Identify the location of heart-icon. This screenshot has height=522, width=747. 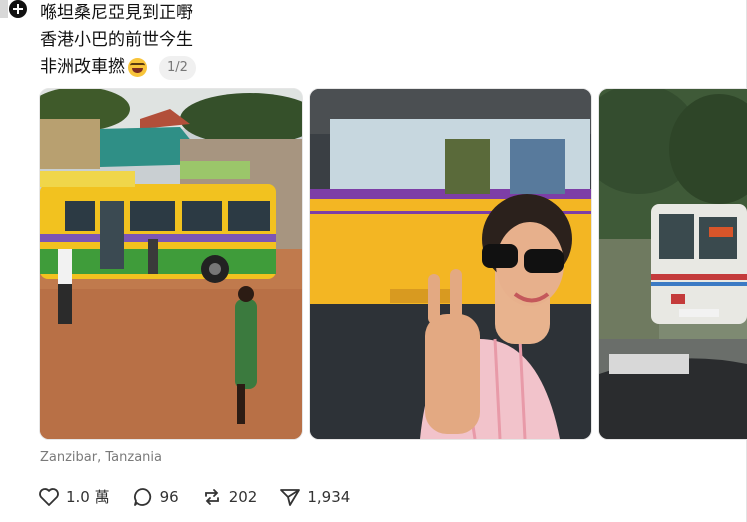
(49, 496).